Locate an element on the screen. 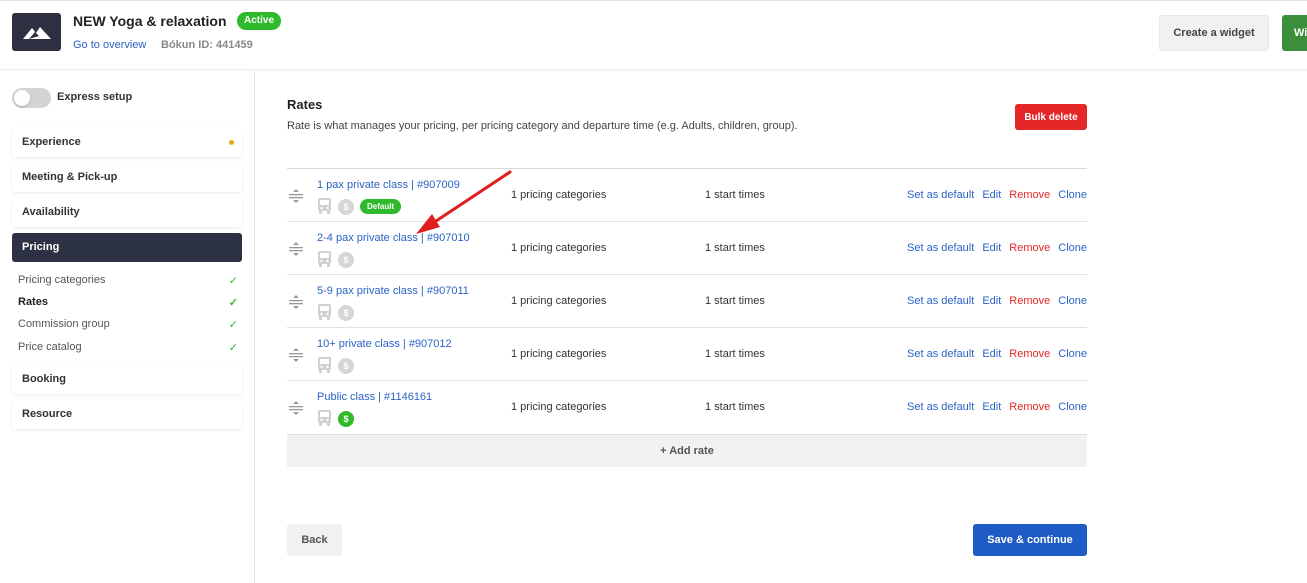 The width and height of the screenshot is (1307, 583). sidebar-subitem-pricing-categories: Pricing categories ✓ is located at coordinates (128, 280).